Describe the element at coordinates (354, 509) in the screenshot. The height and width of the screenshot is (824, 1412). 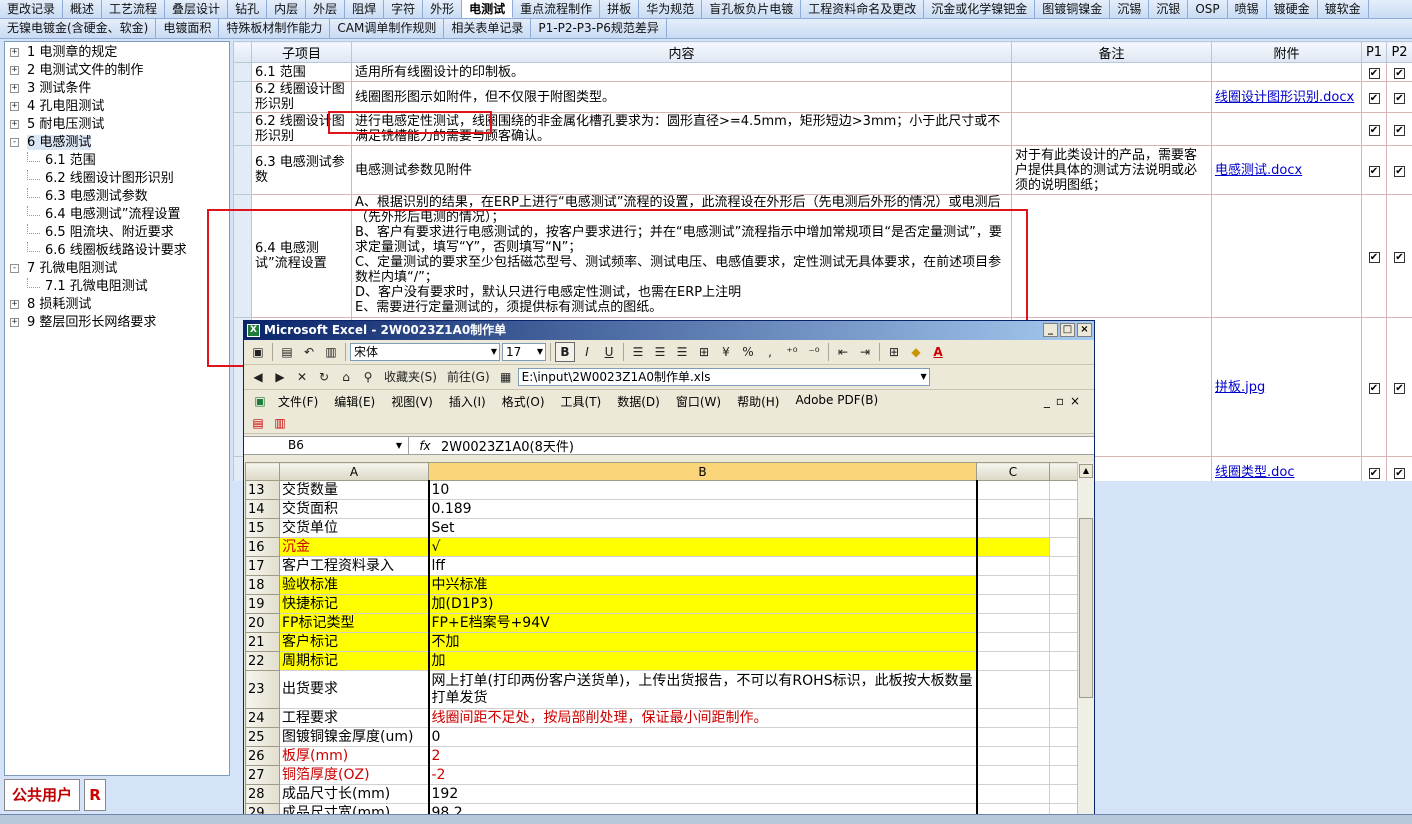
I see `cell-a: 交货面积` at that location.